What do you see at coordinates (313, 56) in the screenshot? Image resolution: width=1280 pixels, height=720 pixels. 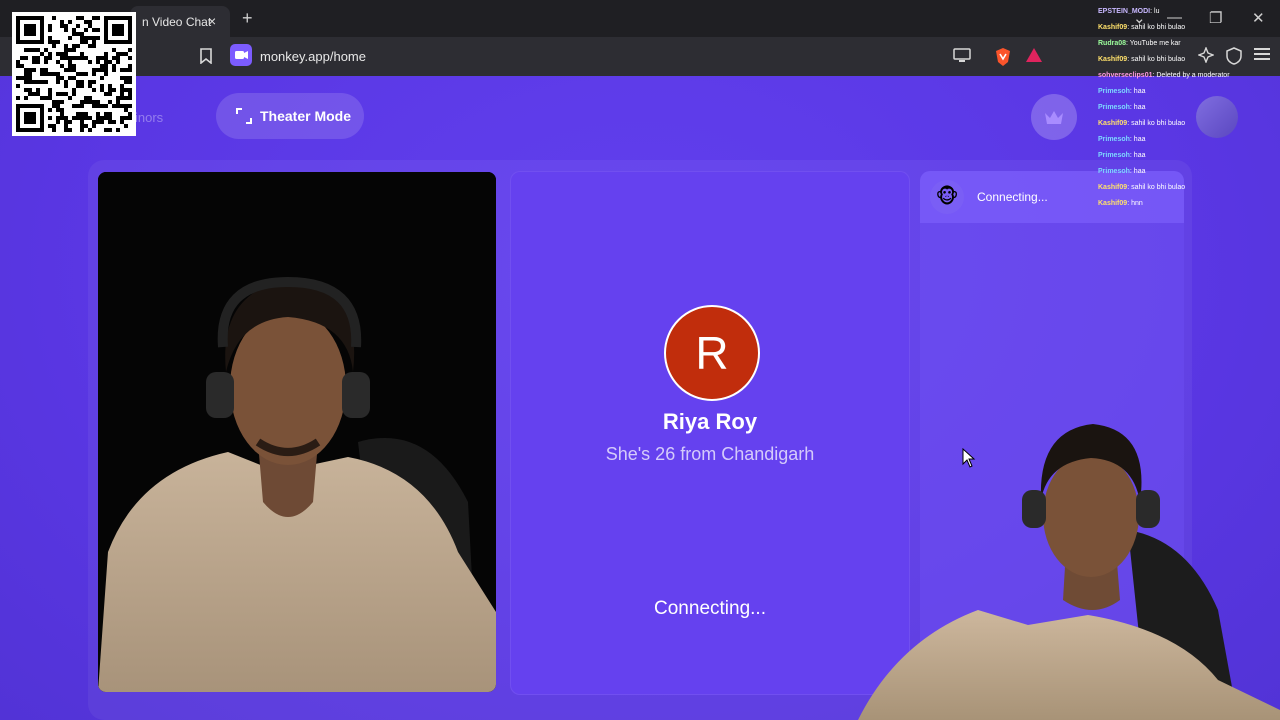 I see `url-text: monkey.app/home` at bounding box center [313, 56].